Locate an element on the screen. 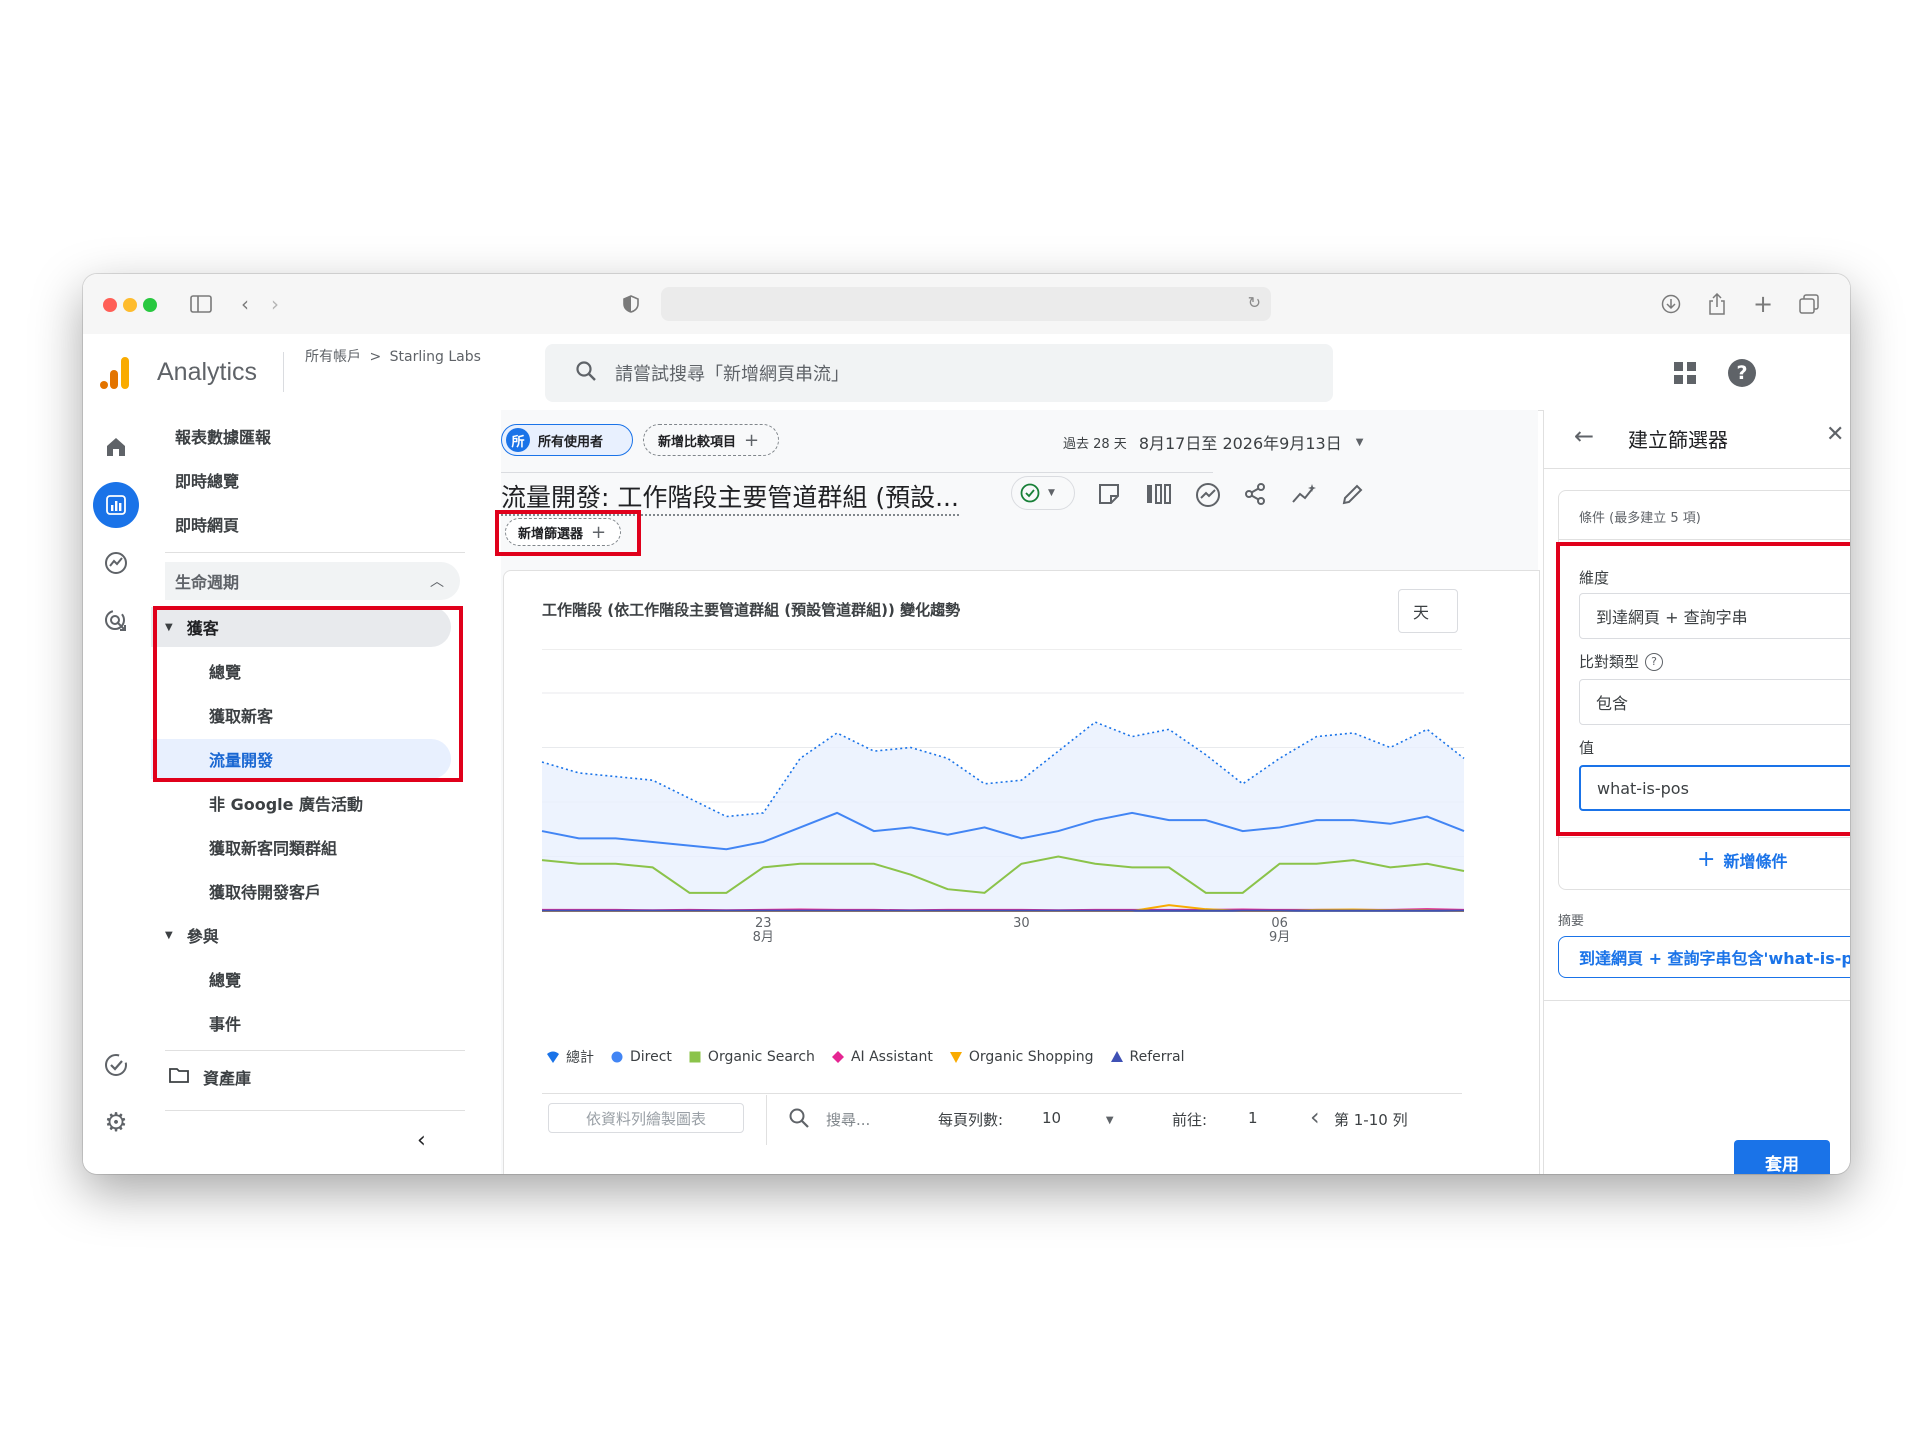  nav-realtime-overview: 即時總覽 is located at coordinates (325, 480).